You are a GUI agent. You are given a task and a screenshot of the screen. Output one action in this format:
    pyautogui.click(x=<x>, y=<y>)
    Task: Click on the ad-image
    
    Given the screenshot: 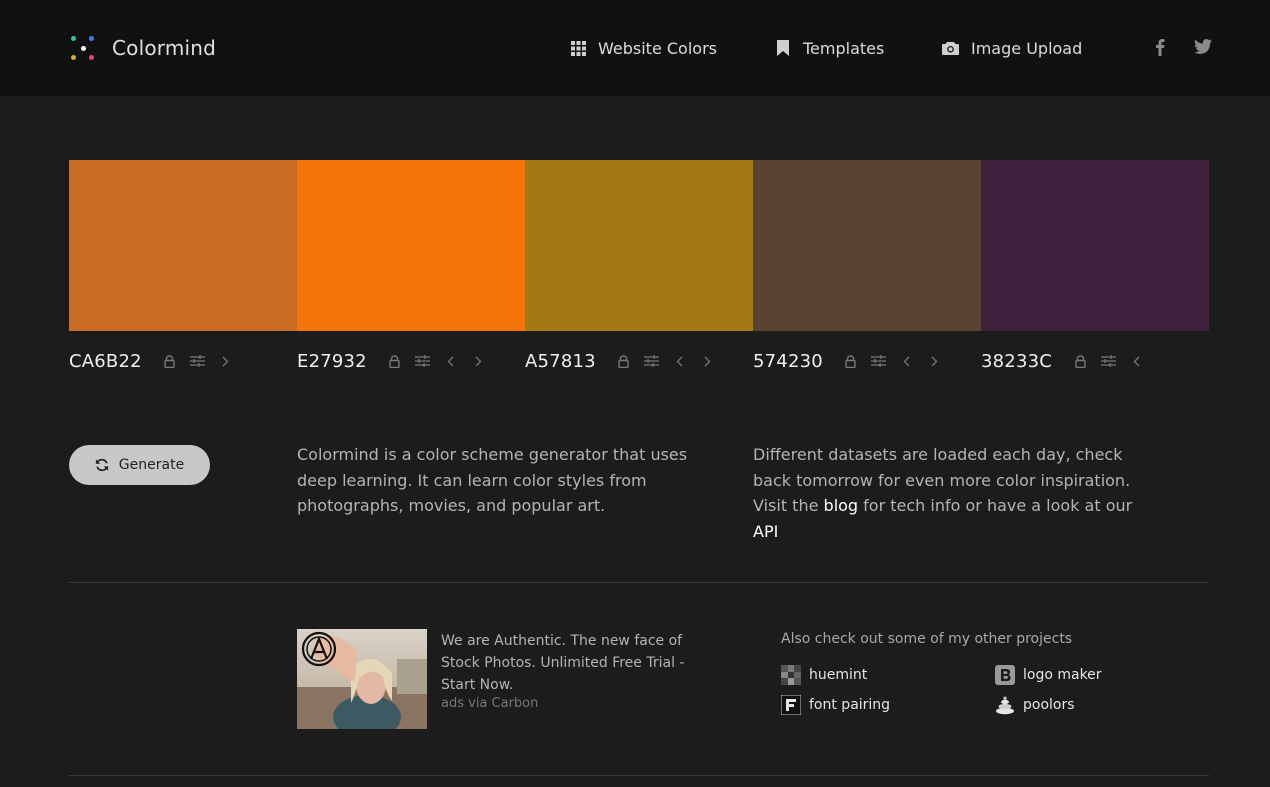 What is the action you would take?
    pyautogui.click(x=362, y=679)
    